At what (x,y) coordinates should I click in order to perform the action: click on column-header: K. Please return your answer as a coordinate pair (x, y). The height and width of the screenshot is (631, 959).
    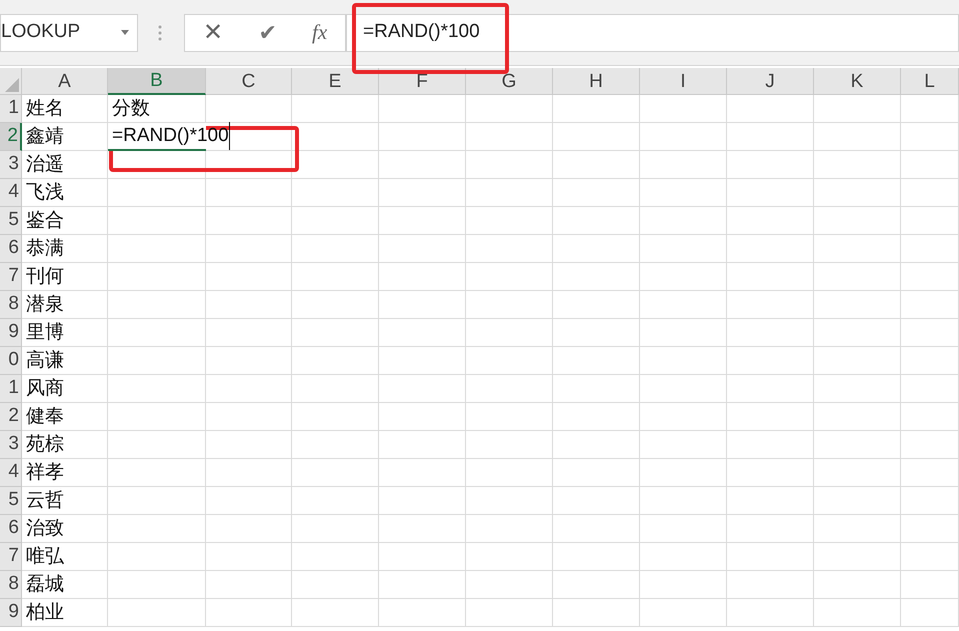
    Looking at the image, I should click on (857, 81).